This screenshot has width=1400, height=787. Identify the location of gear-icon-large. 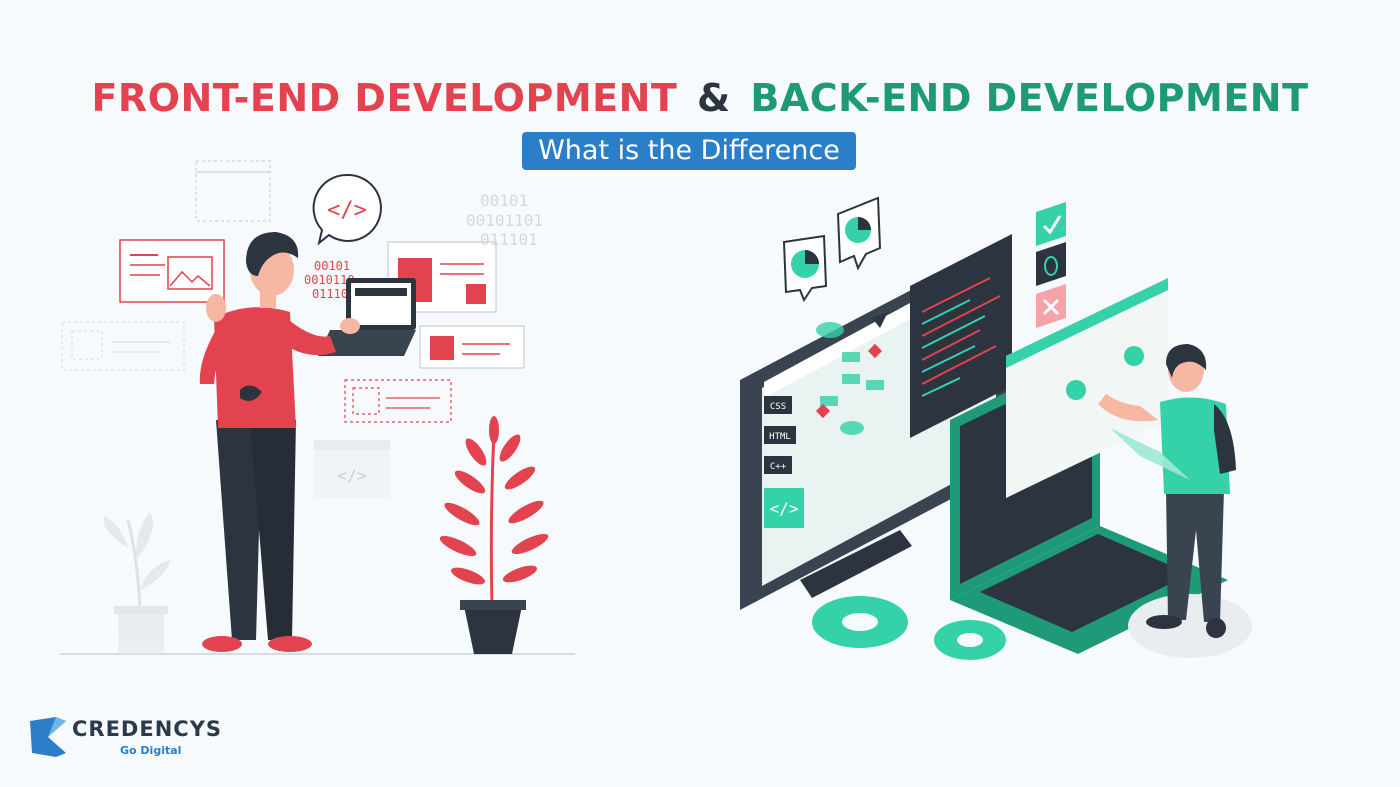
(860, 622).